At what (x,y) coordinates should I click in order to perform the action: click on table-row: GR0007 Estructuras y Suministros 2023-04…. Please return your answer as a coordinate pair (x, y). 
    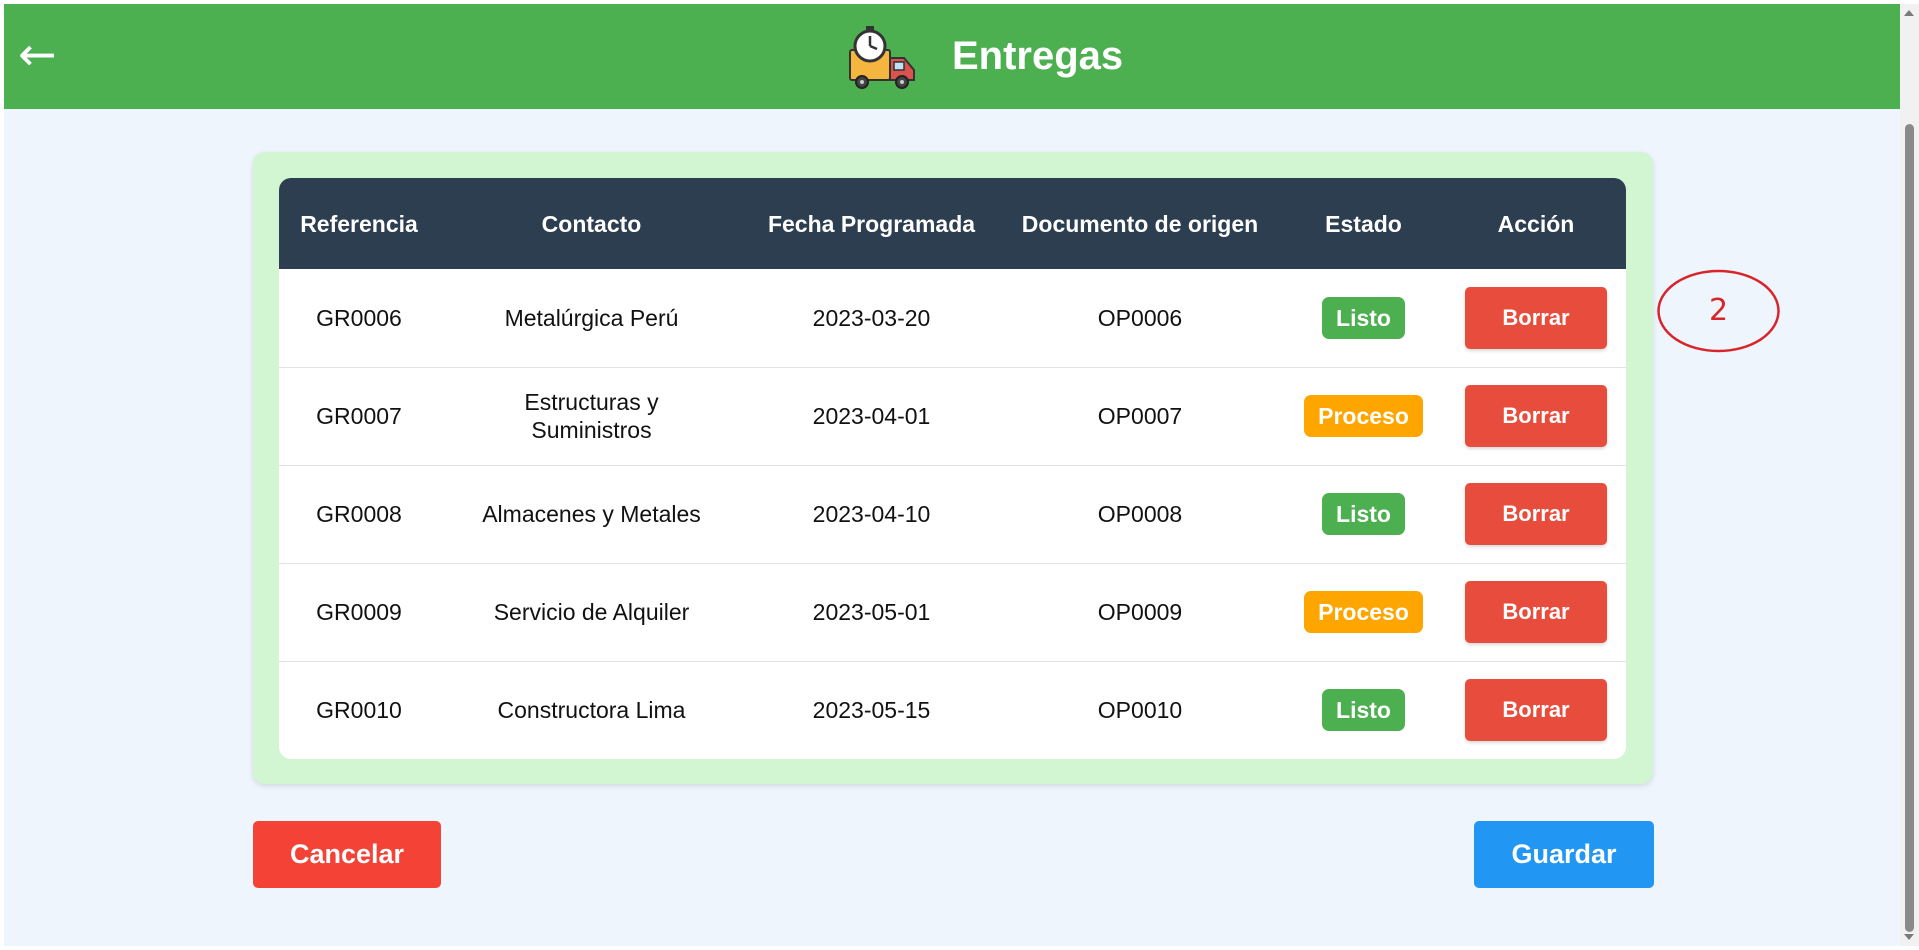
    Looking at the image, I should click on (952, 416).